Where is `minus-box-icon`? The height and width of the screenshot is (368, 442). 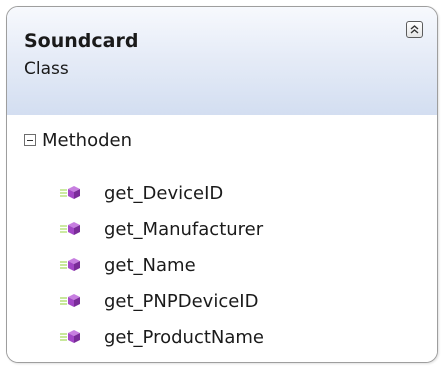
minus-box-icon is located at coordinates (30, 140).